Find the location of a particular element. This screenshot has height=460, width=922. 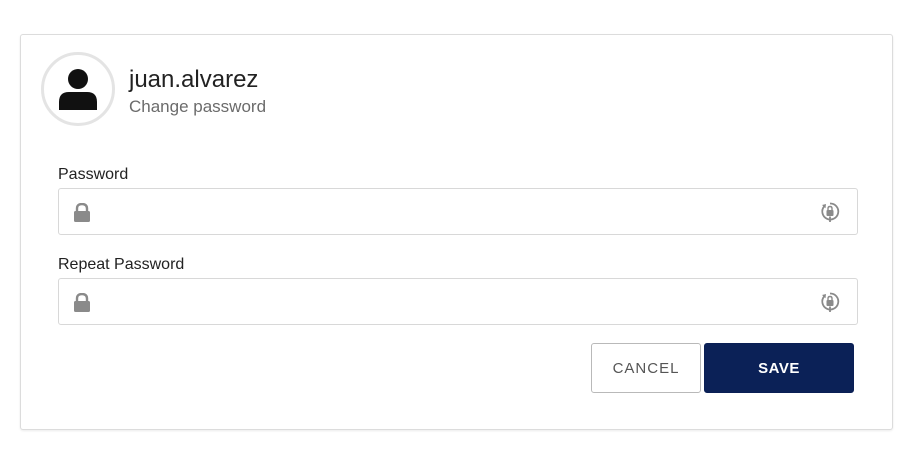

avatar is located at coordinates (78, 89).